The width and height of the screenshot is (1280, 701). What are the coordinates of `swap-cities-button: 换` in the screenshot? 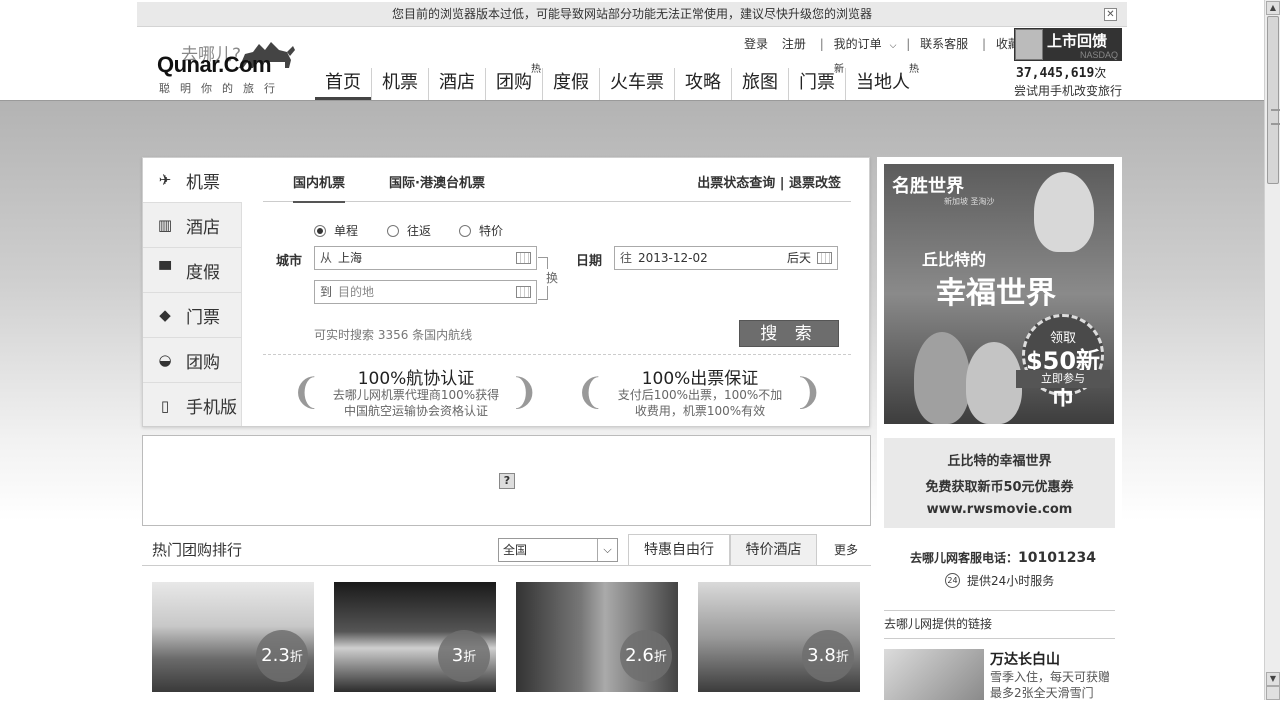 It's located at (552, 277).